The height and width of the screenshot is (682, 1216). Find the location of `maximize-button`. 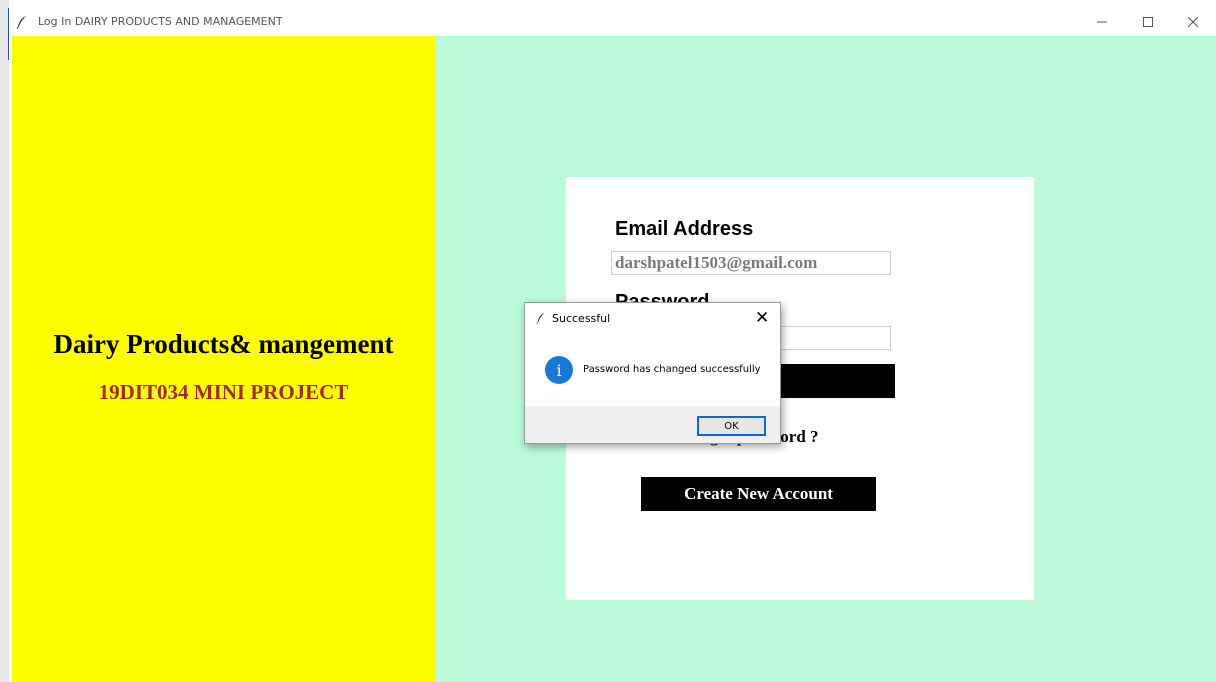

maximize-button is located at coordinates (1148, 22).